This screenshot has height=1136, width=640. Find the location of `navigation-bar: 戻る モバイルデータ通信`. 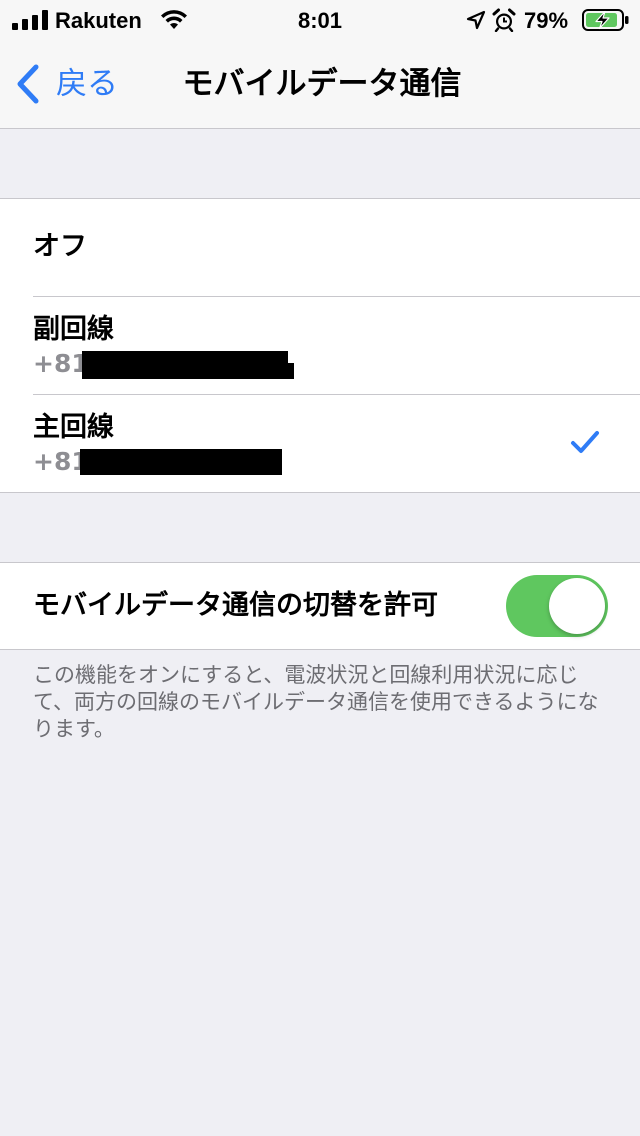

navigation-bar: 戻る モバイルデータ通信 is located at coordinates (320, 84).